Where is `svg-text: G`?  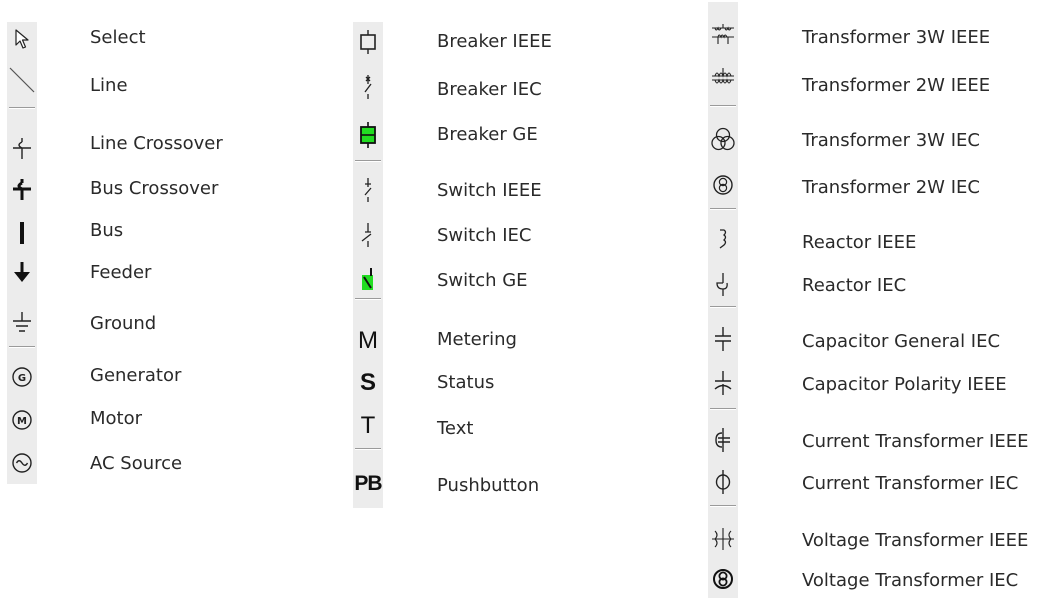
svg-text: G is located at coordinates (22, 378).